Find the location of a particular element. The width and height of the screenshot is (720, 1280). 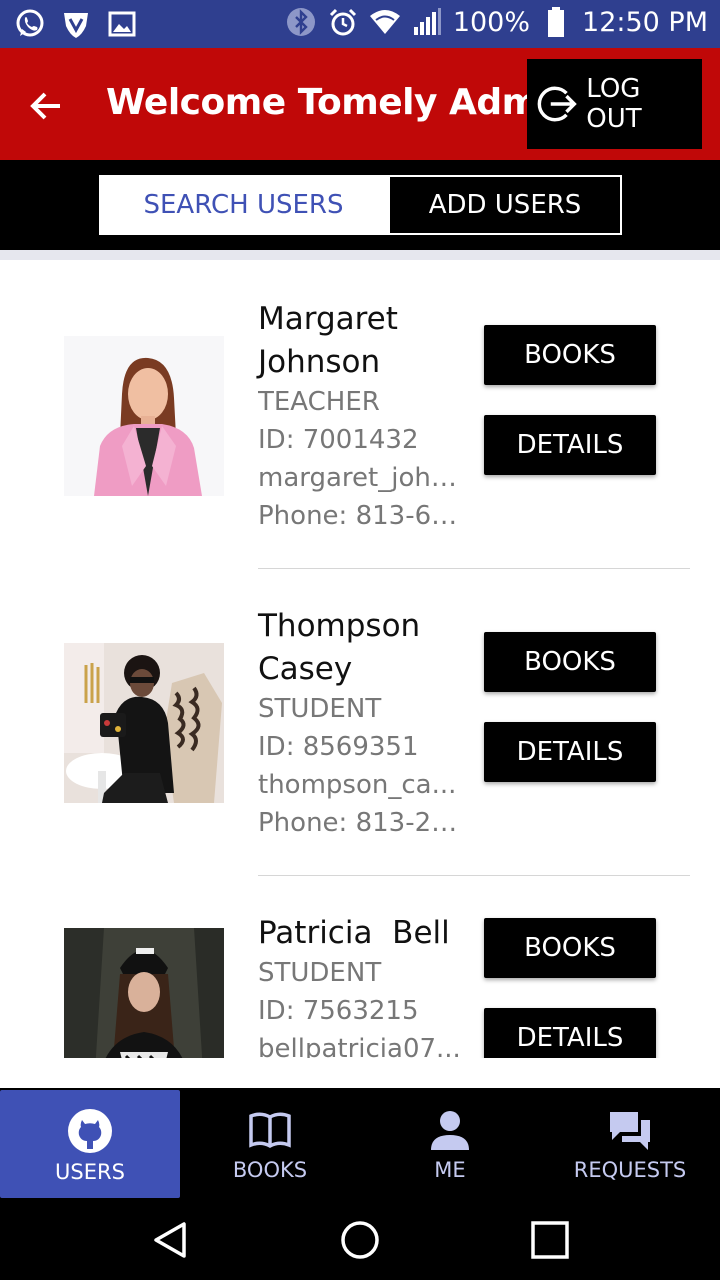

tab-strip: SEARCH USERS ADD USERS is located at coordinates (360, 205).